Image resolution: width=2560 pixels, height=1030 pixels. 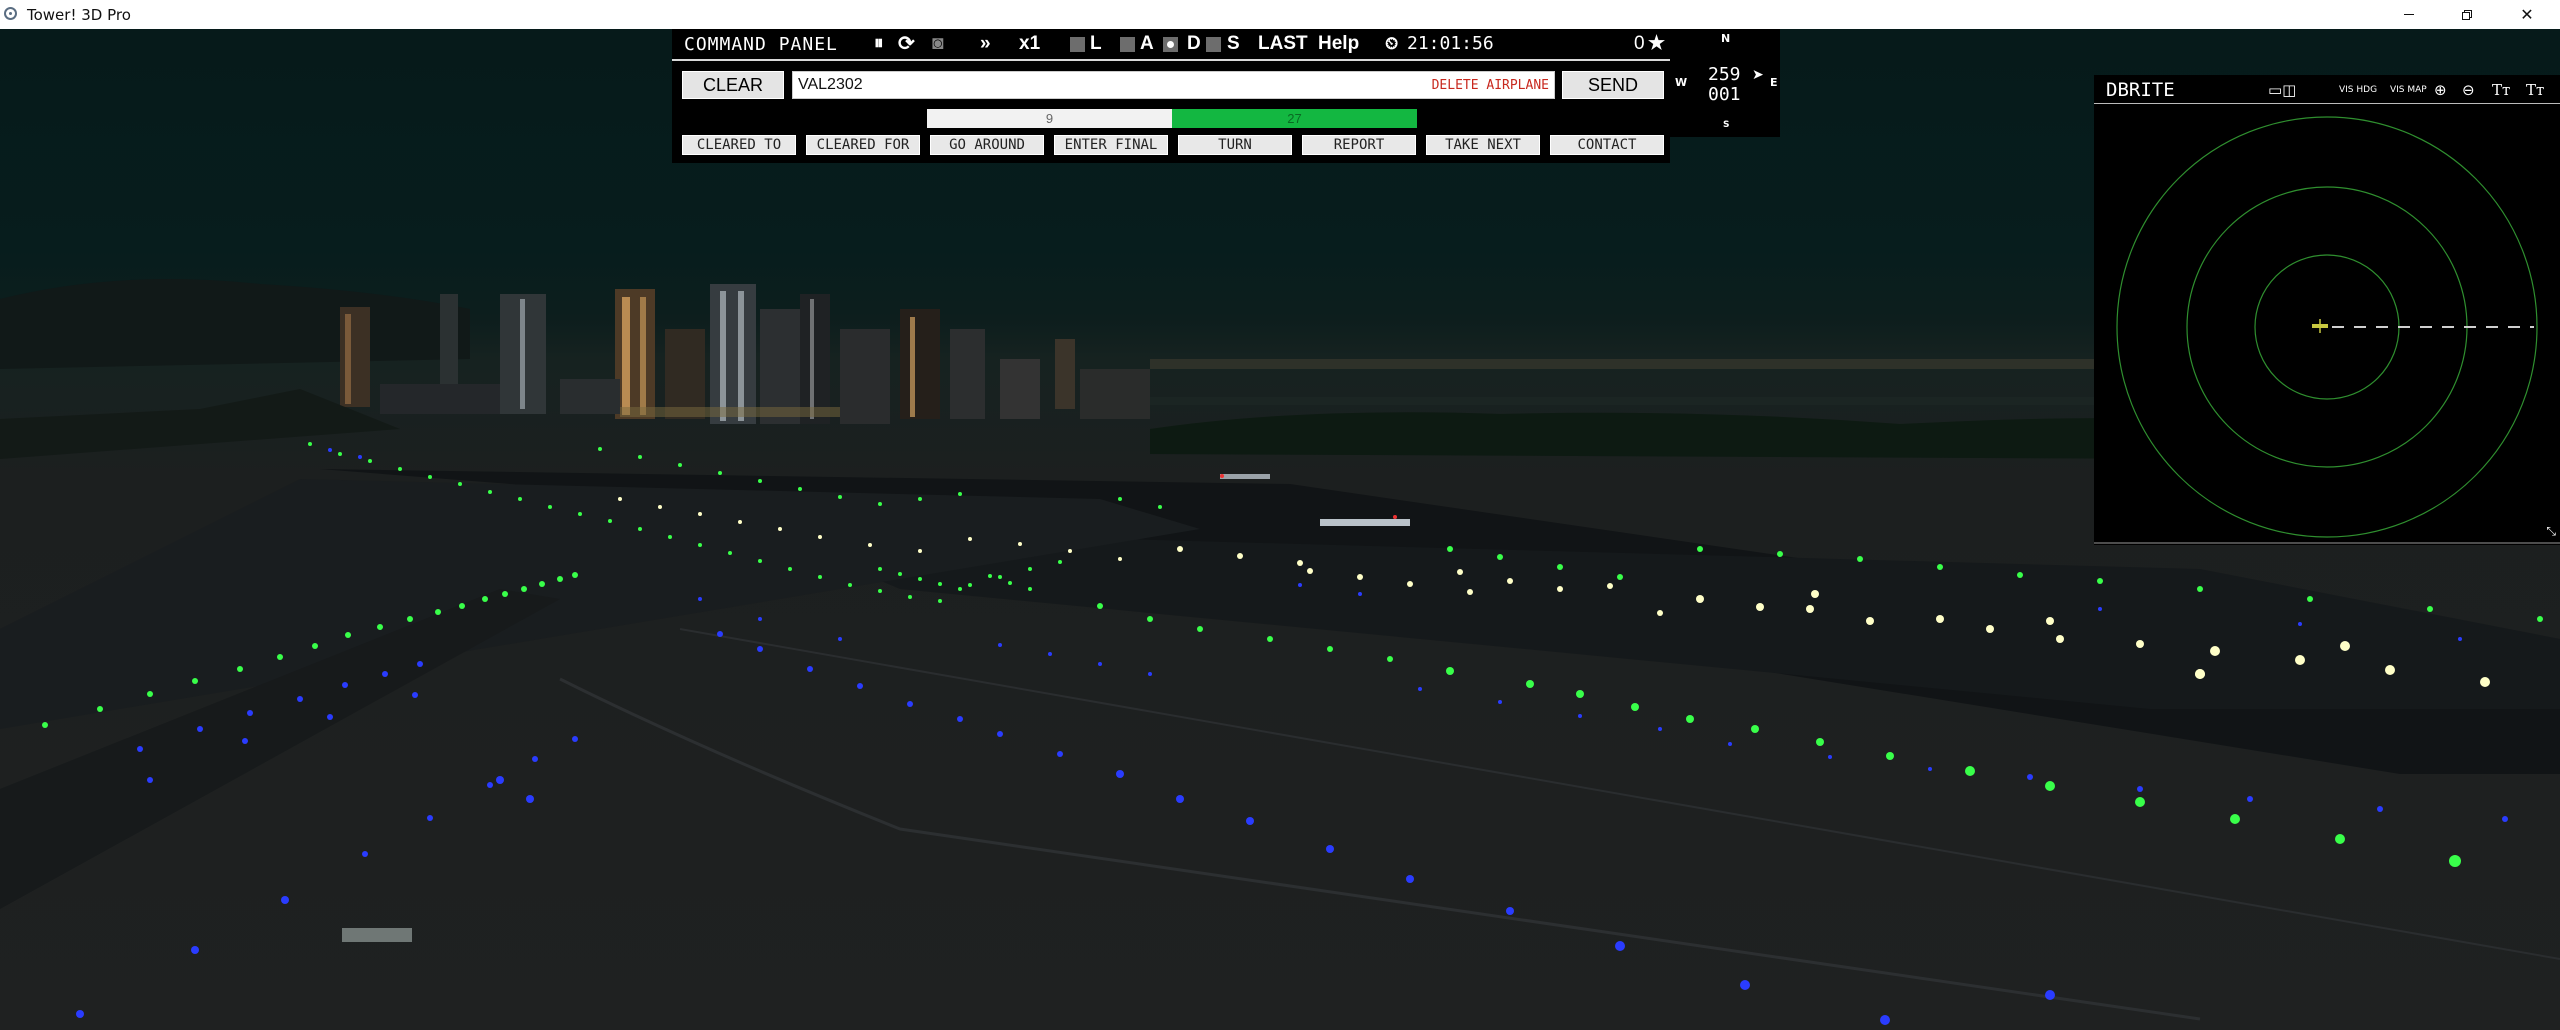 What do you see at coordinates (1774, 82) in the screenshot?
I see `compass-e: E` at bounding box center [1774, 82].